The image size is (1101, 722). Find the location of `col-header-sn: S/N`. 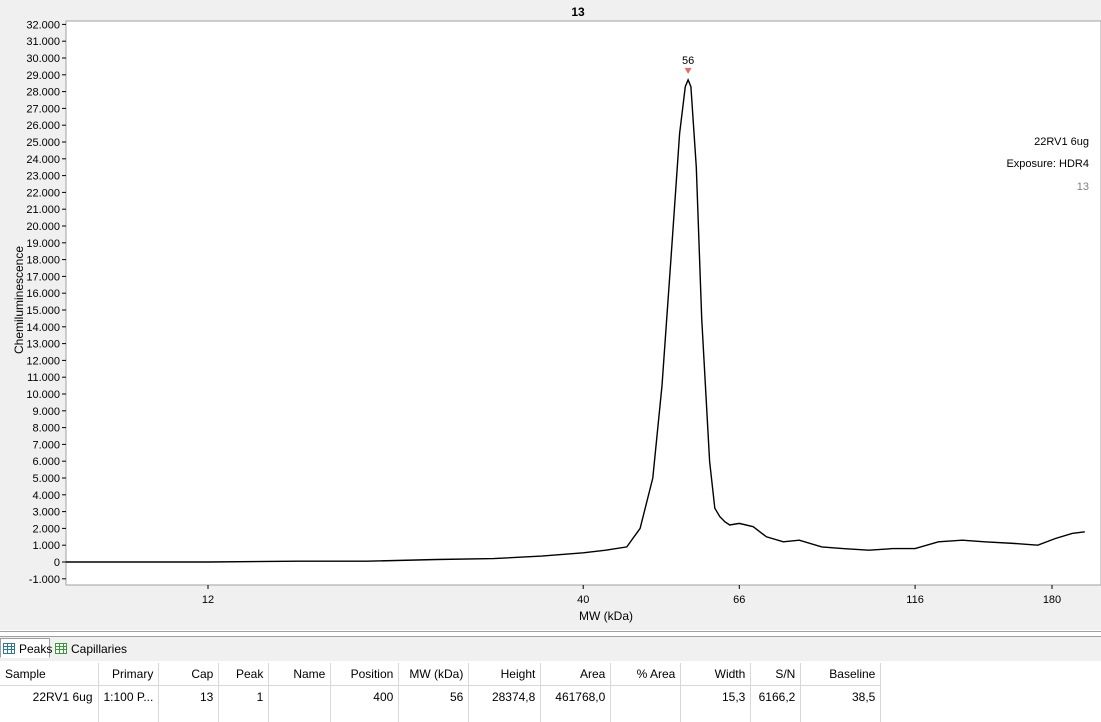

col-header-sn: S/N is located at coordinates (776, 674).